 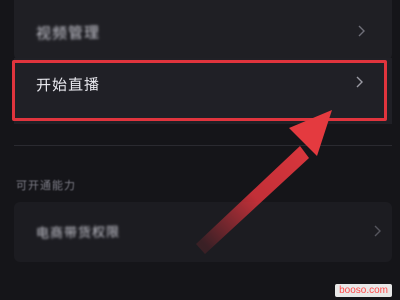 What do you see at coordinates (252, 200) in the screenshot?
I see `arrow-shaft` at bounding box center [252, 200].